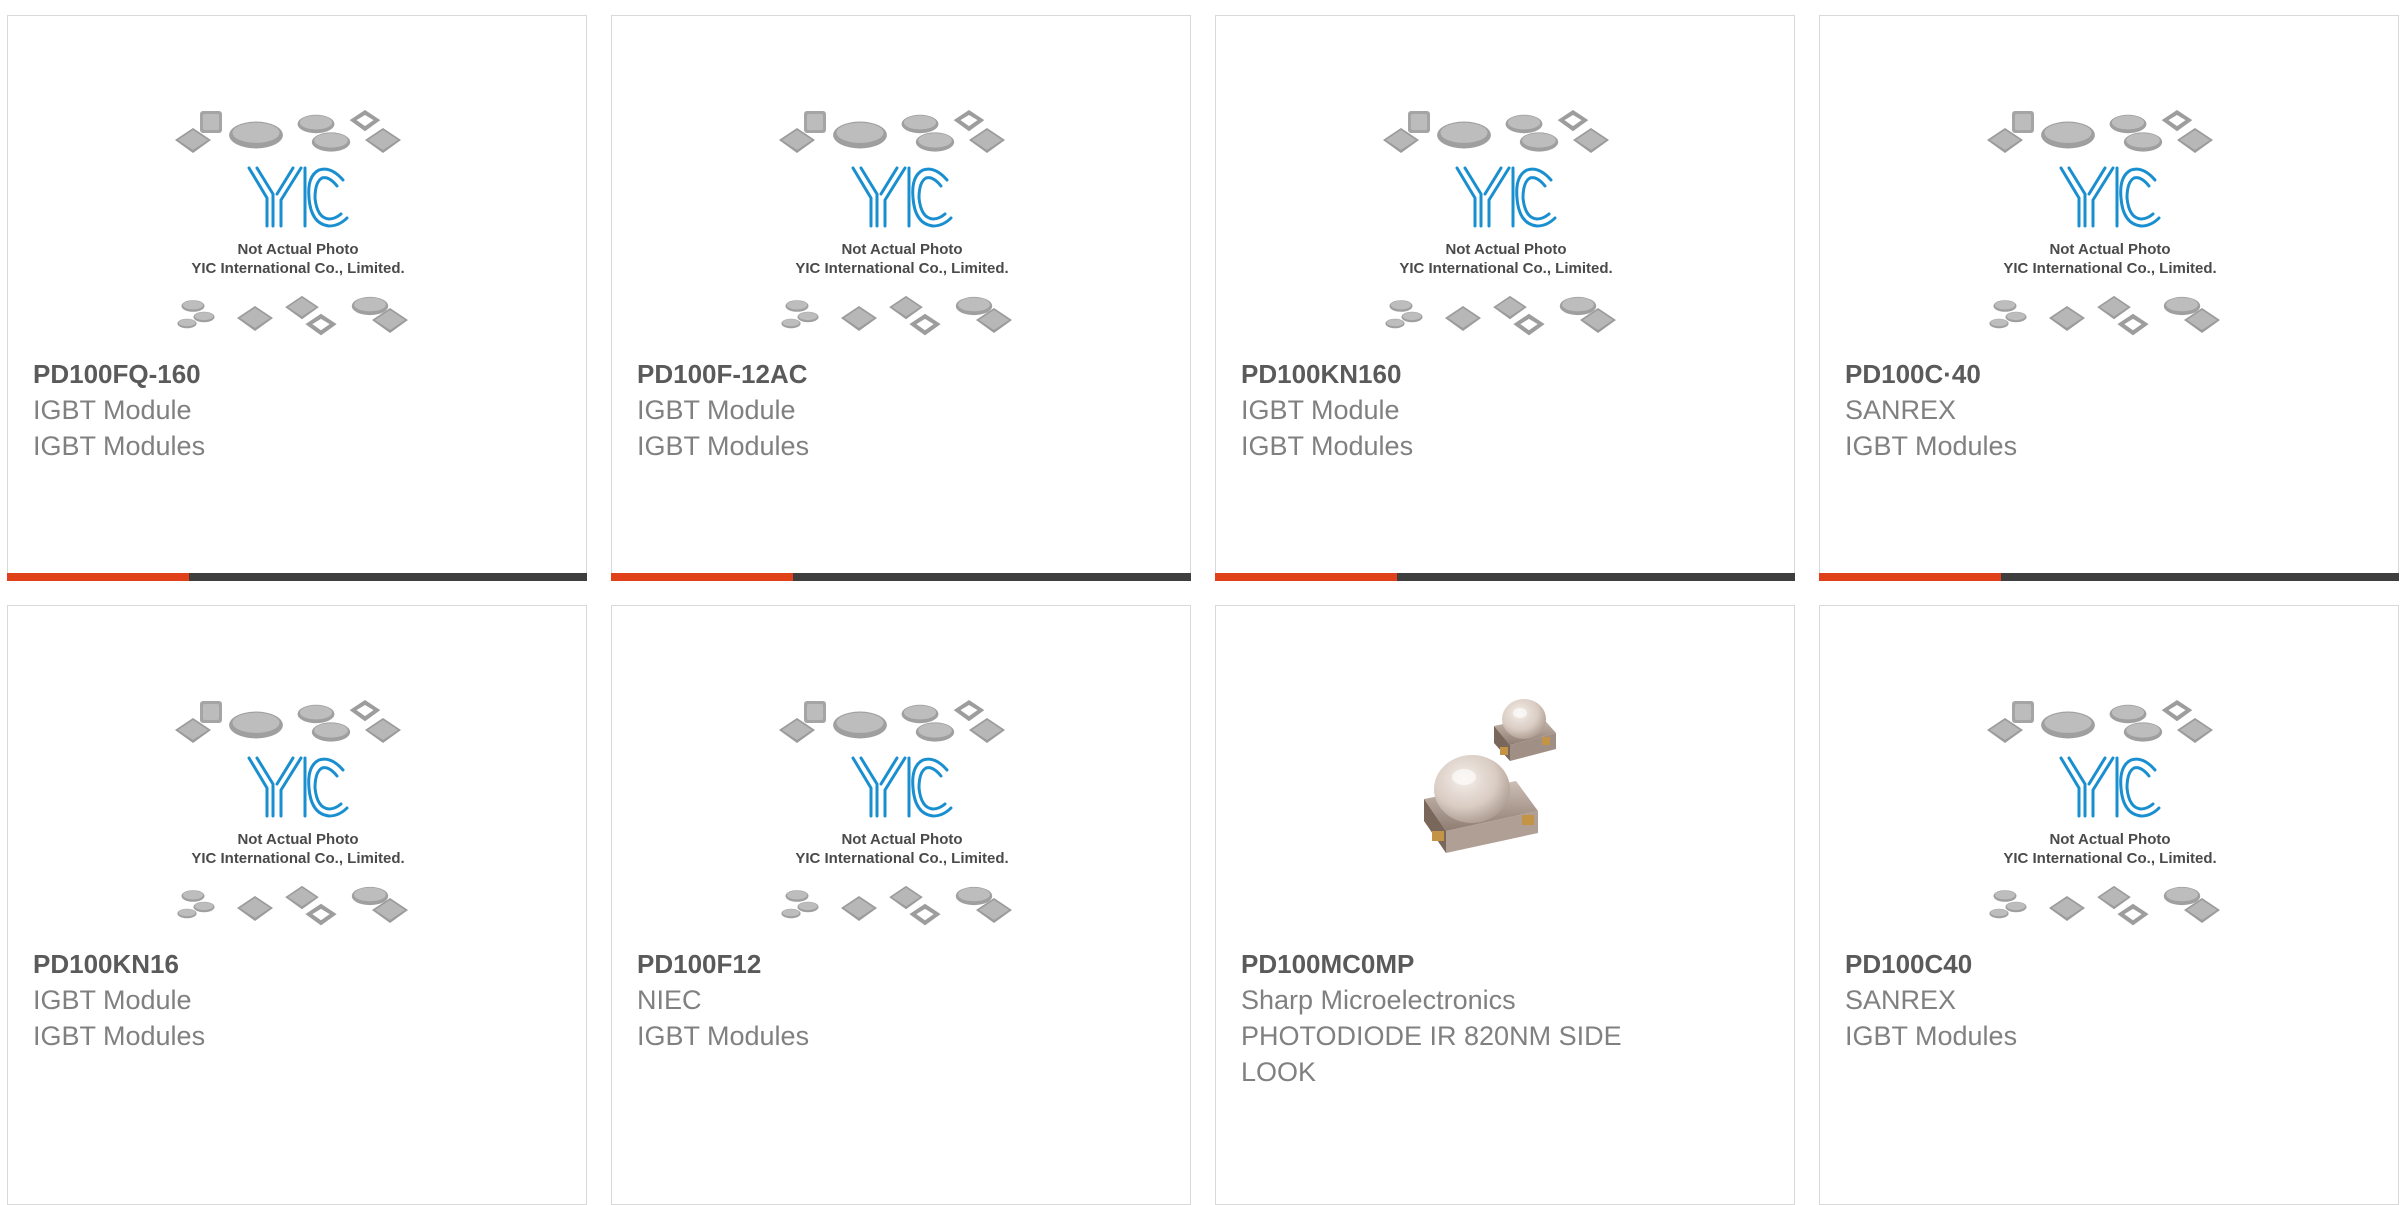 Image resolution: width=2400 pixels, height=1205 pixels. What do you see at coordinates (902, 1000) in the screenshot?
I see `product-info: PD100F12 NIEC IGBT Modules` at bounding box center [902, 1000].